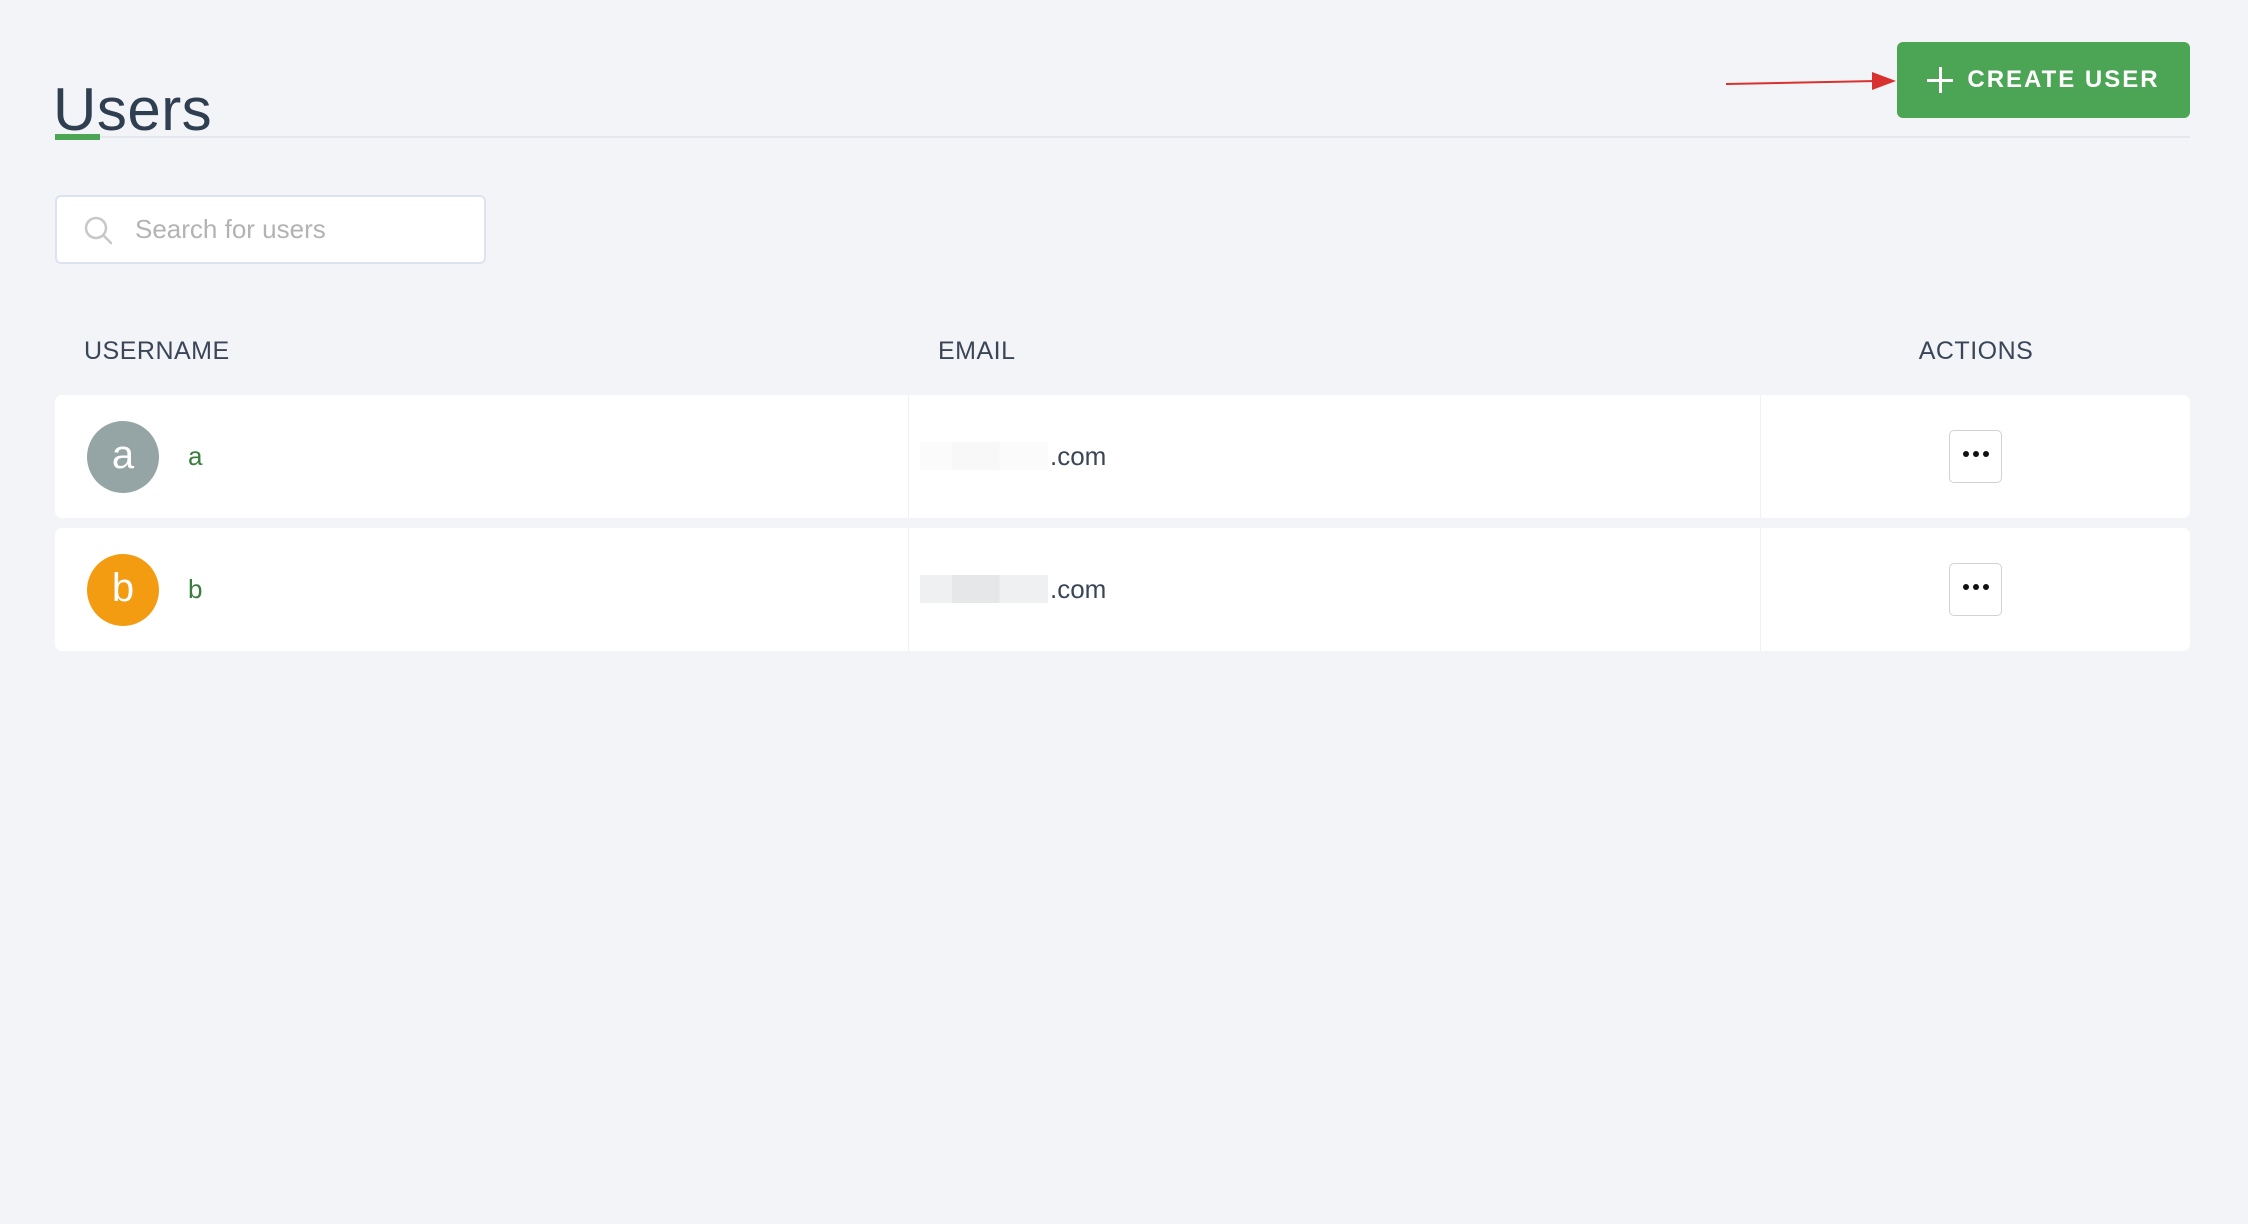 The image size is (2248, 1224). I want to click on avatar: a, so click(123, 457).